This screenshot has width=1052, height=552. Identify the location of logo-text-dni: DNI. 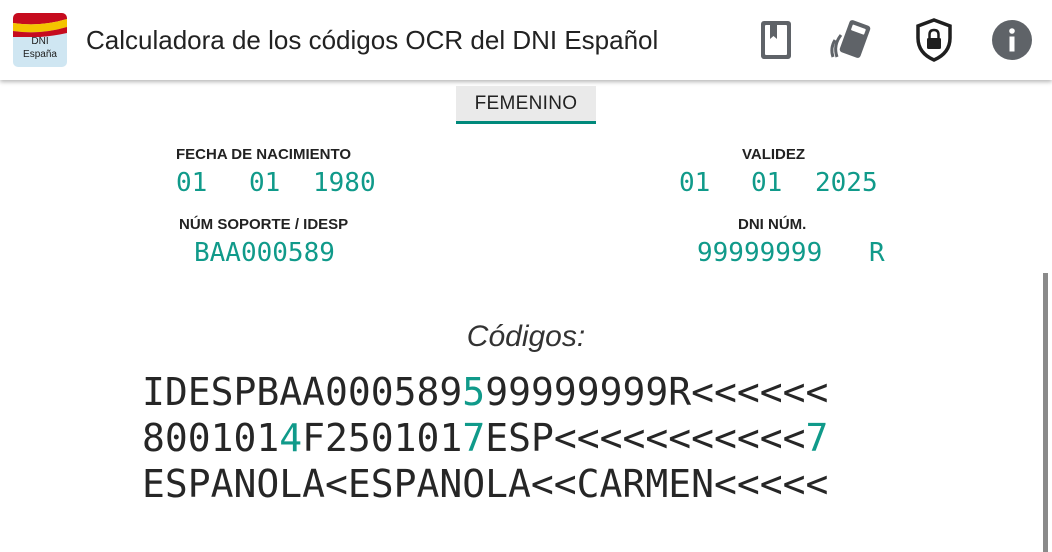
(40, 41).